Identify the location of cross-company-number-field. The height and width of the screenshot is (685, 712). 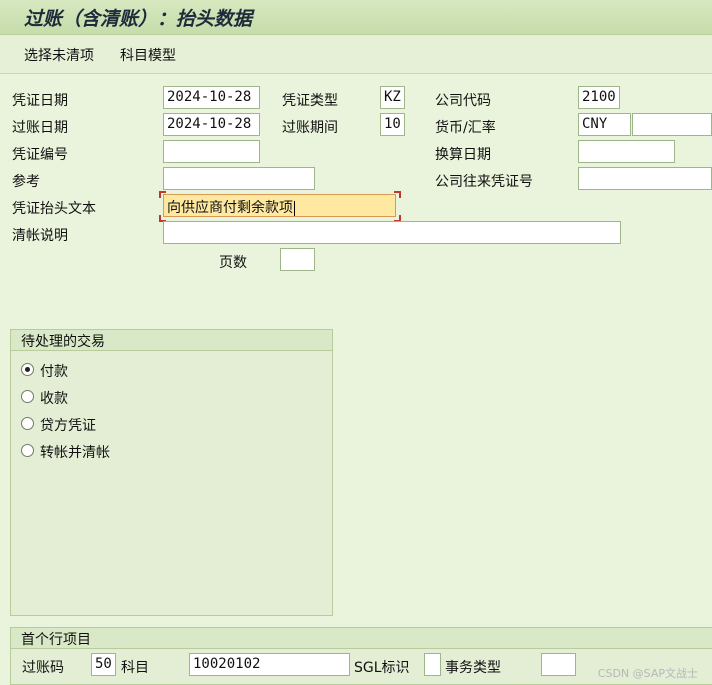
(645, 178).